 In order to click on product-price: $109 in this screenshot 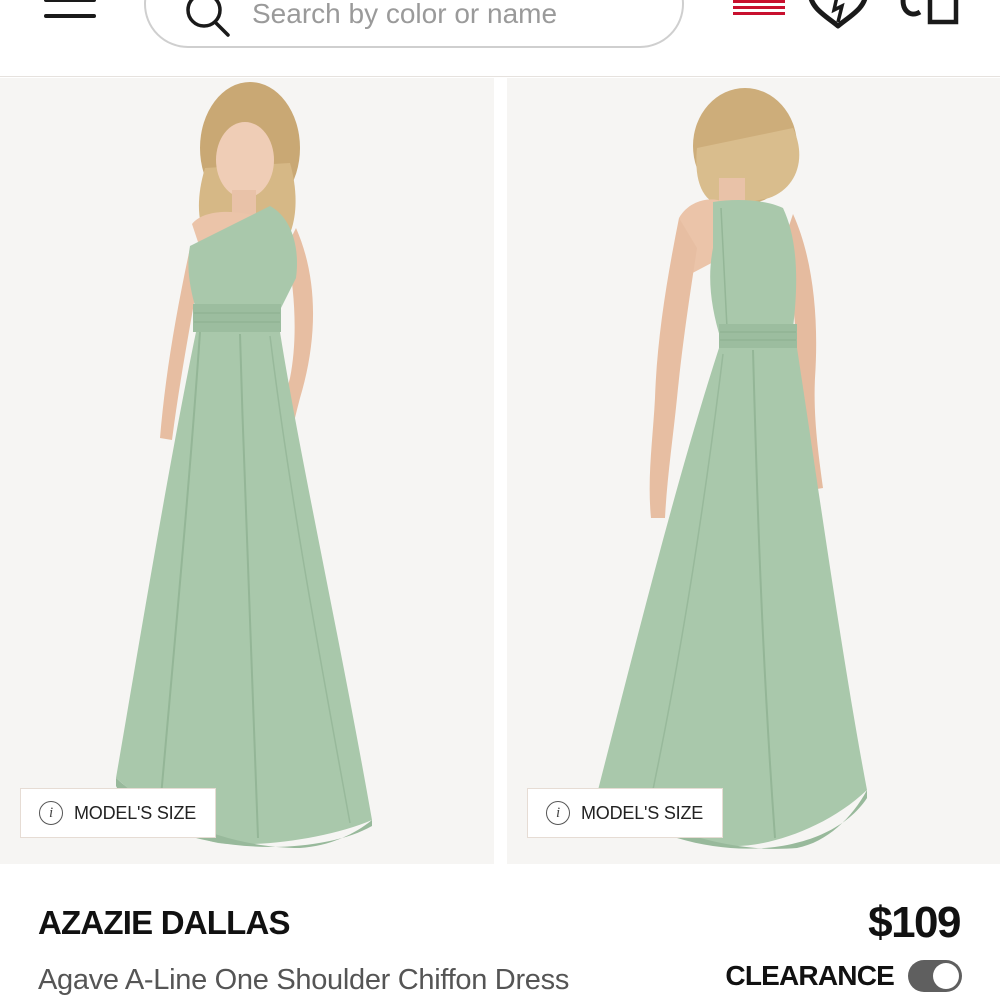, I will do `click(914, 922)`.